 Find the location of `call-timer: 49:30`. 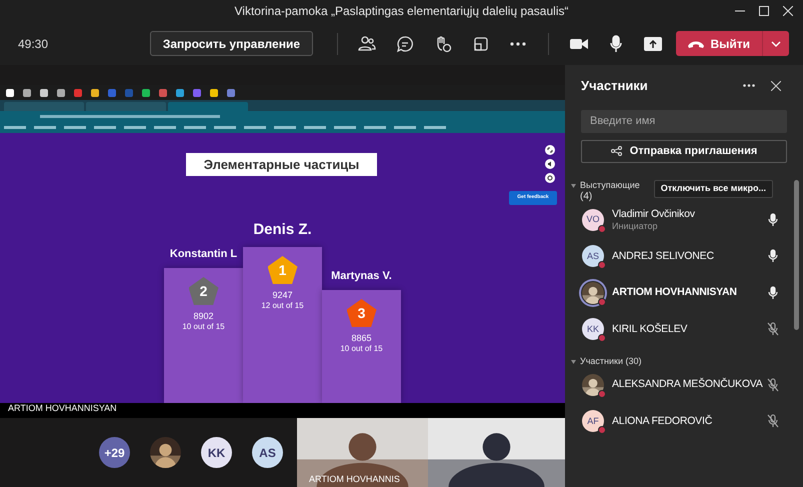

call-timer: 49:30 is located at coordinates (34, 44).